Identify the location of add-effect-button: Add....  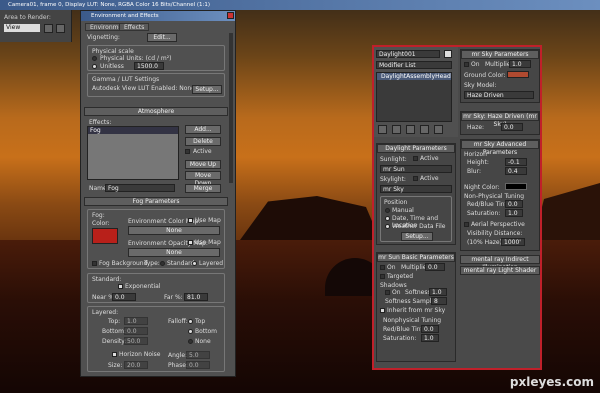
(203, 129).